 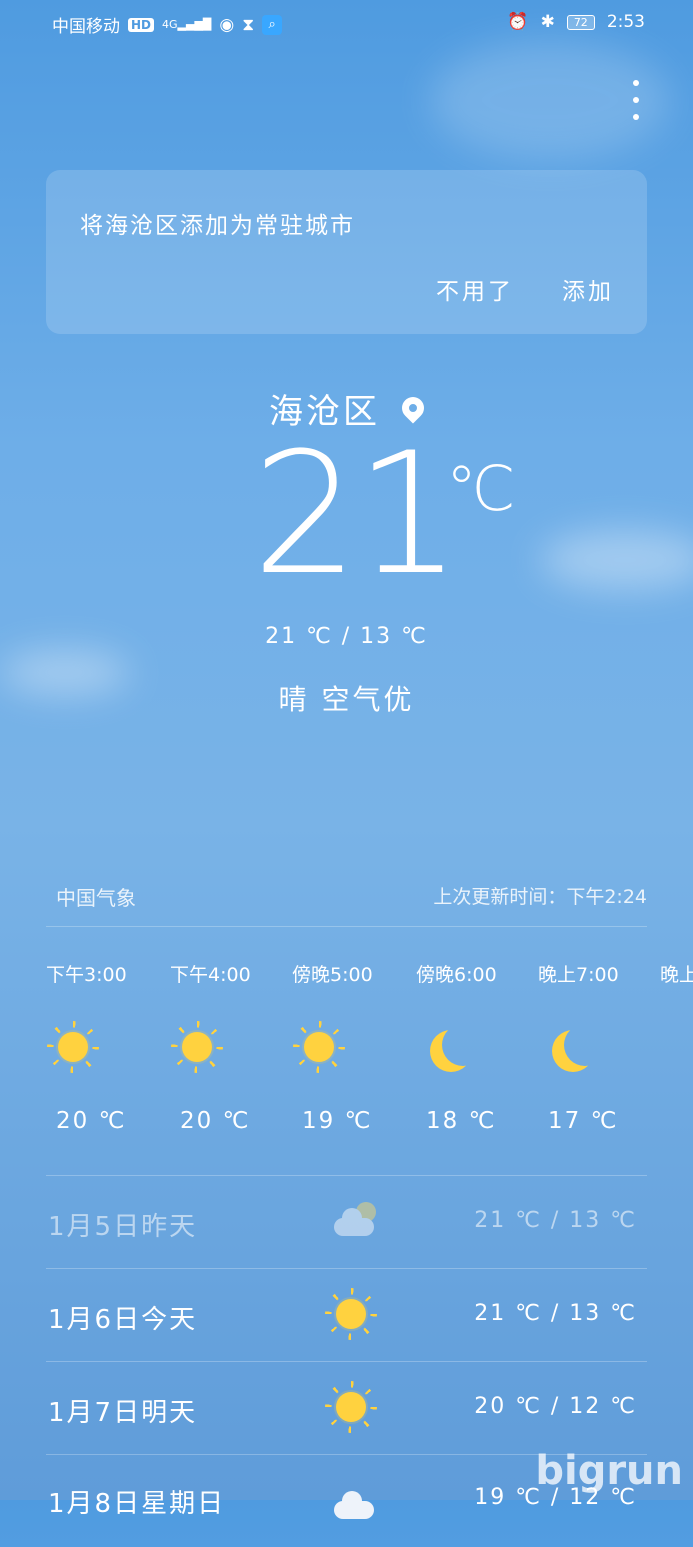 What do you see at coordinates (217, 226) in the screenshot?
I see `add-city-message: 将海沧区添加为常驻城市` at bounding box center [217, 226].